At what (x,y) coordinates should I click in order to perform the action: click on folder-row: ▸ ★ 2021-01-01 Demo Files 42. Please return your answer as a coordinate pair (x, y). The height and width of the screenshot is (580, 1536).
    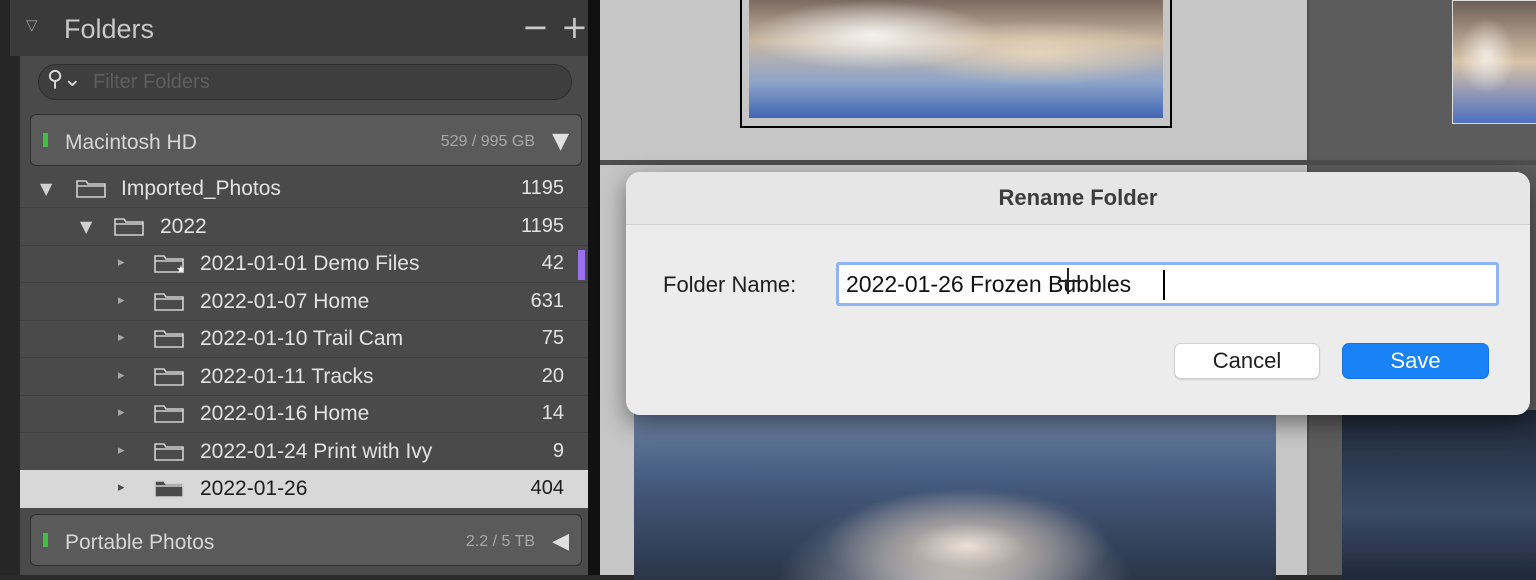
    Looking at the image, I should click on (304, 264).